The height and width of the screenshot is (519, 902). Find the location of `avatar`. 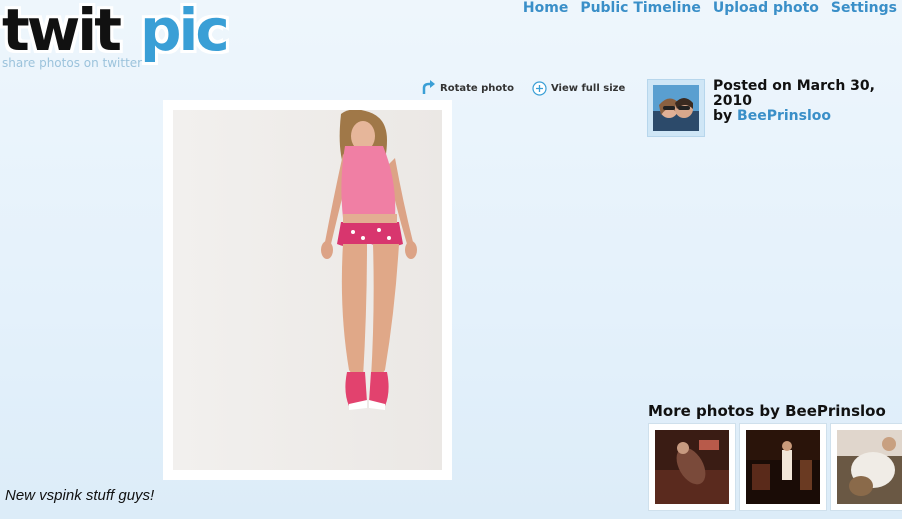

avatar is located at coordinates (676, 108).